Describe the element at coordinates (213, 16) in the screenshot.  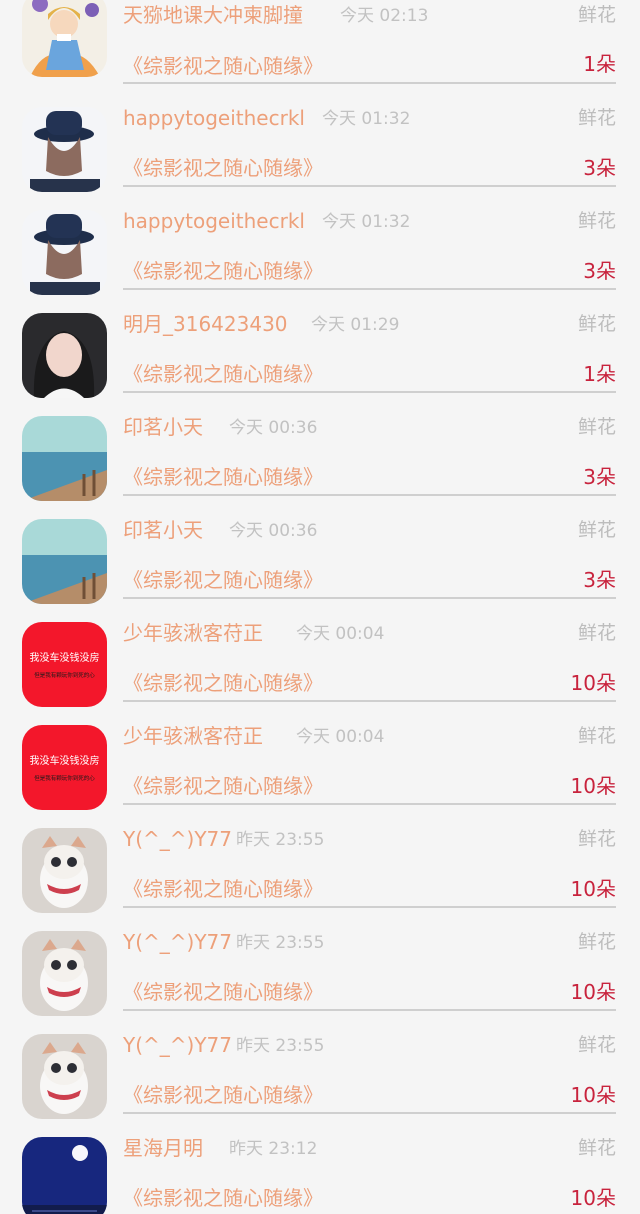
I see `user-name: 天猕地课大冲柬脚撞` at that location.